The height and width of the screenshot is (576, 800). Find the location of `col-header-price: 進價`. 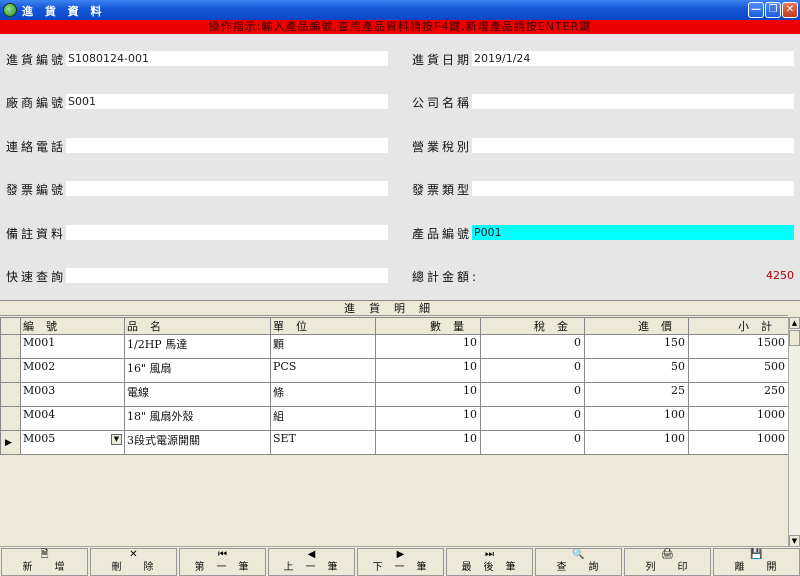

col-header-price: 進價 is located at coordinates (636, 326).